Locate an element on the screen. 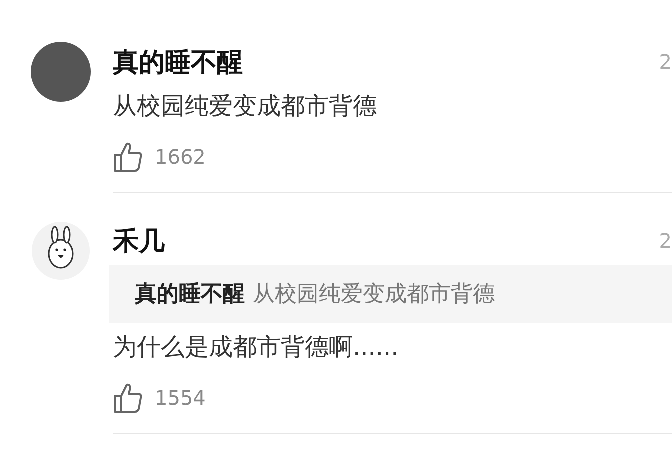  quoted-author: 真的睡不醒 is located at coordinates (190, 294).